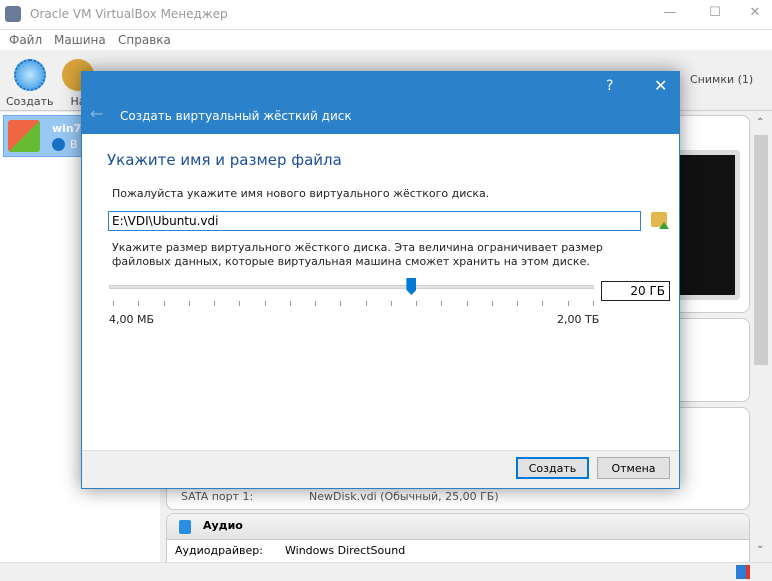 The image size is (772, 581). I want to click on snapshots-label: Снимки (1), so click(722, 79).